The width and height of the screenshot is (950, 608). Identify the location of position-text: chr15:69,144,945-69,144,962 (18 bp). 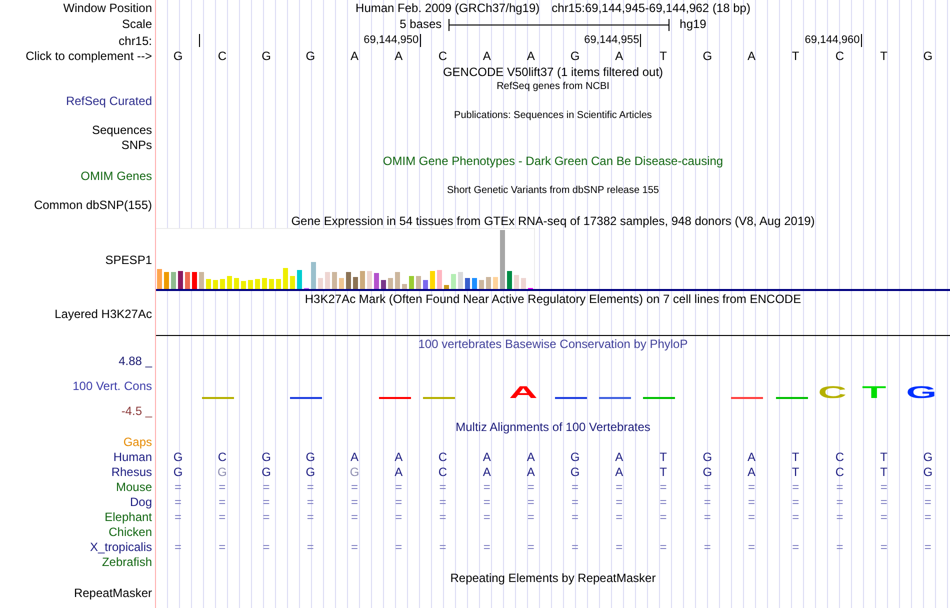
(651, 8).